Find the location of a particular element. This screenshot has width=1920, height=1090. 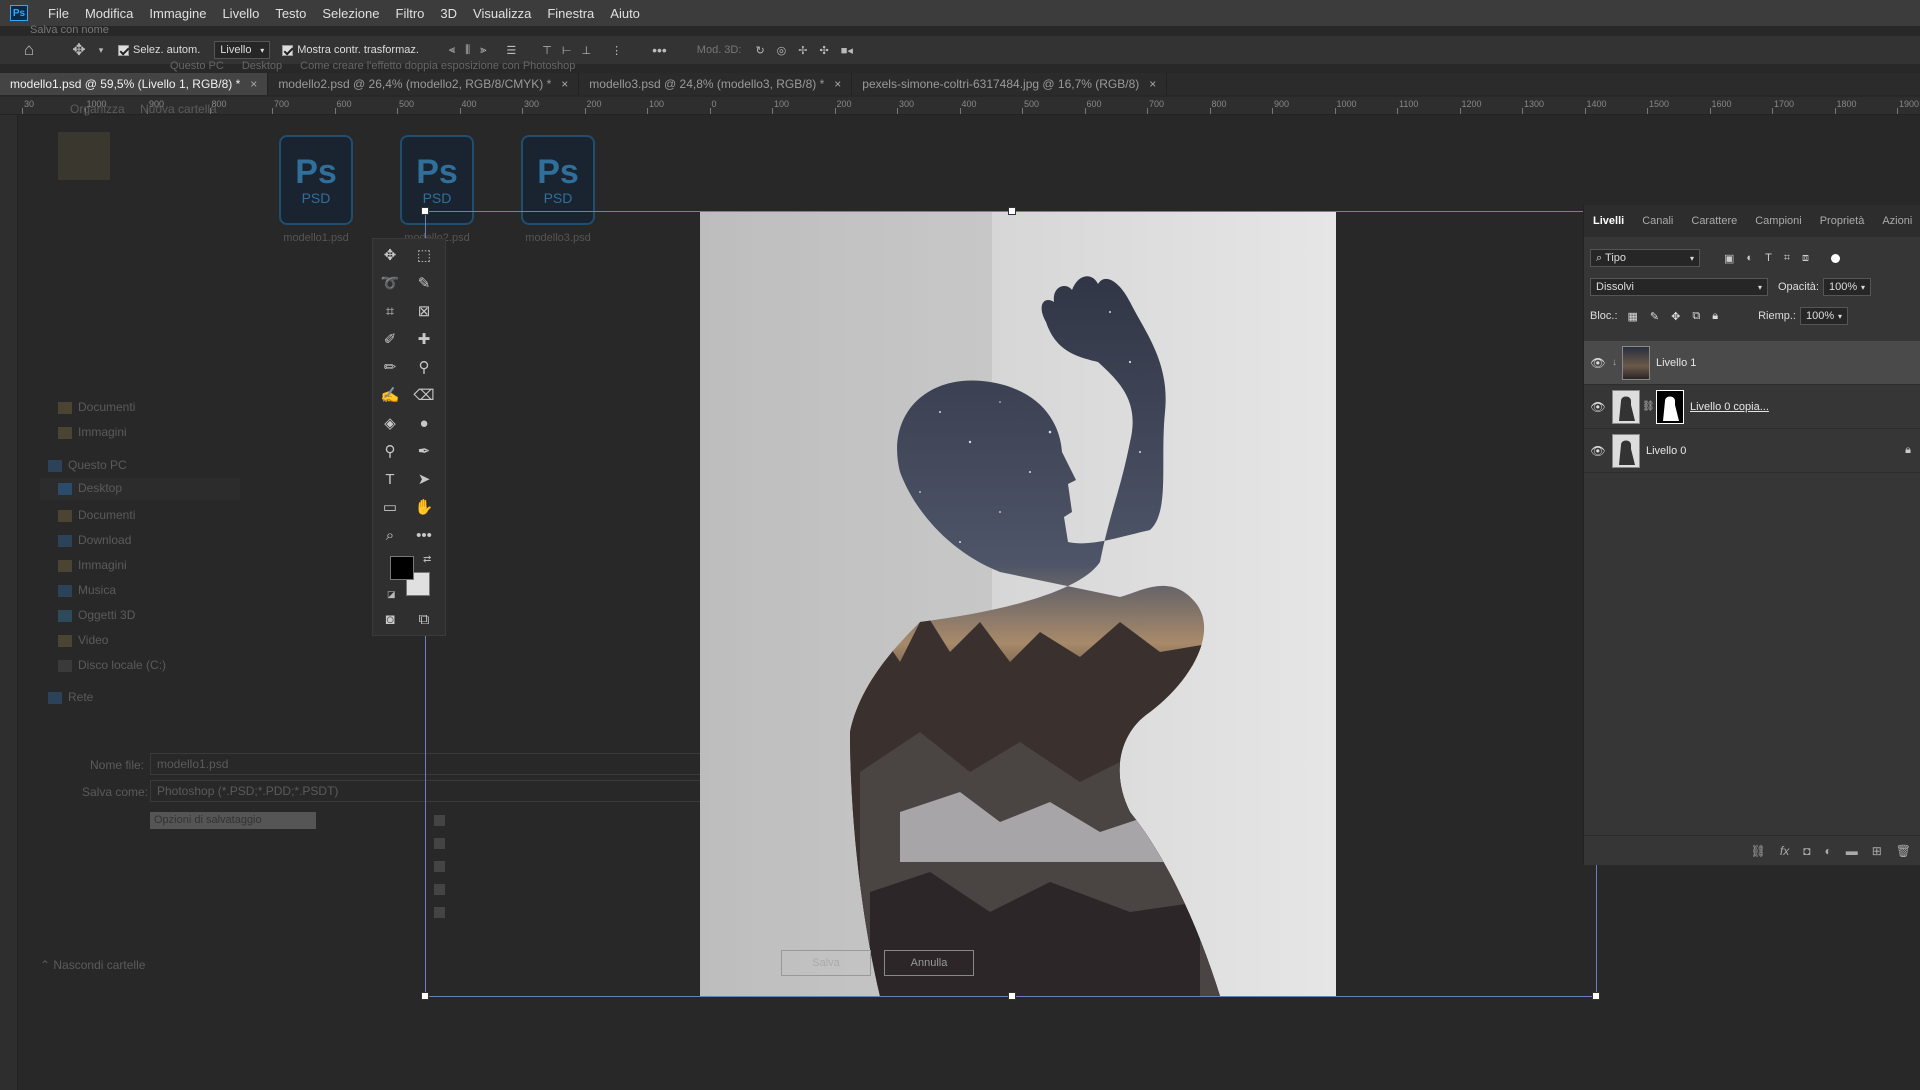

history-brush-tool-icon: ✍ is located at coordinates (390, 395).